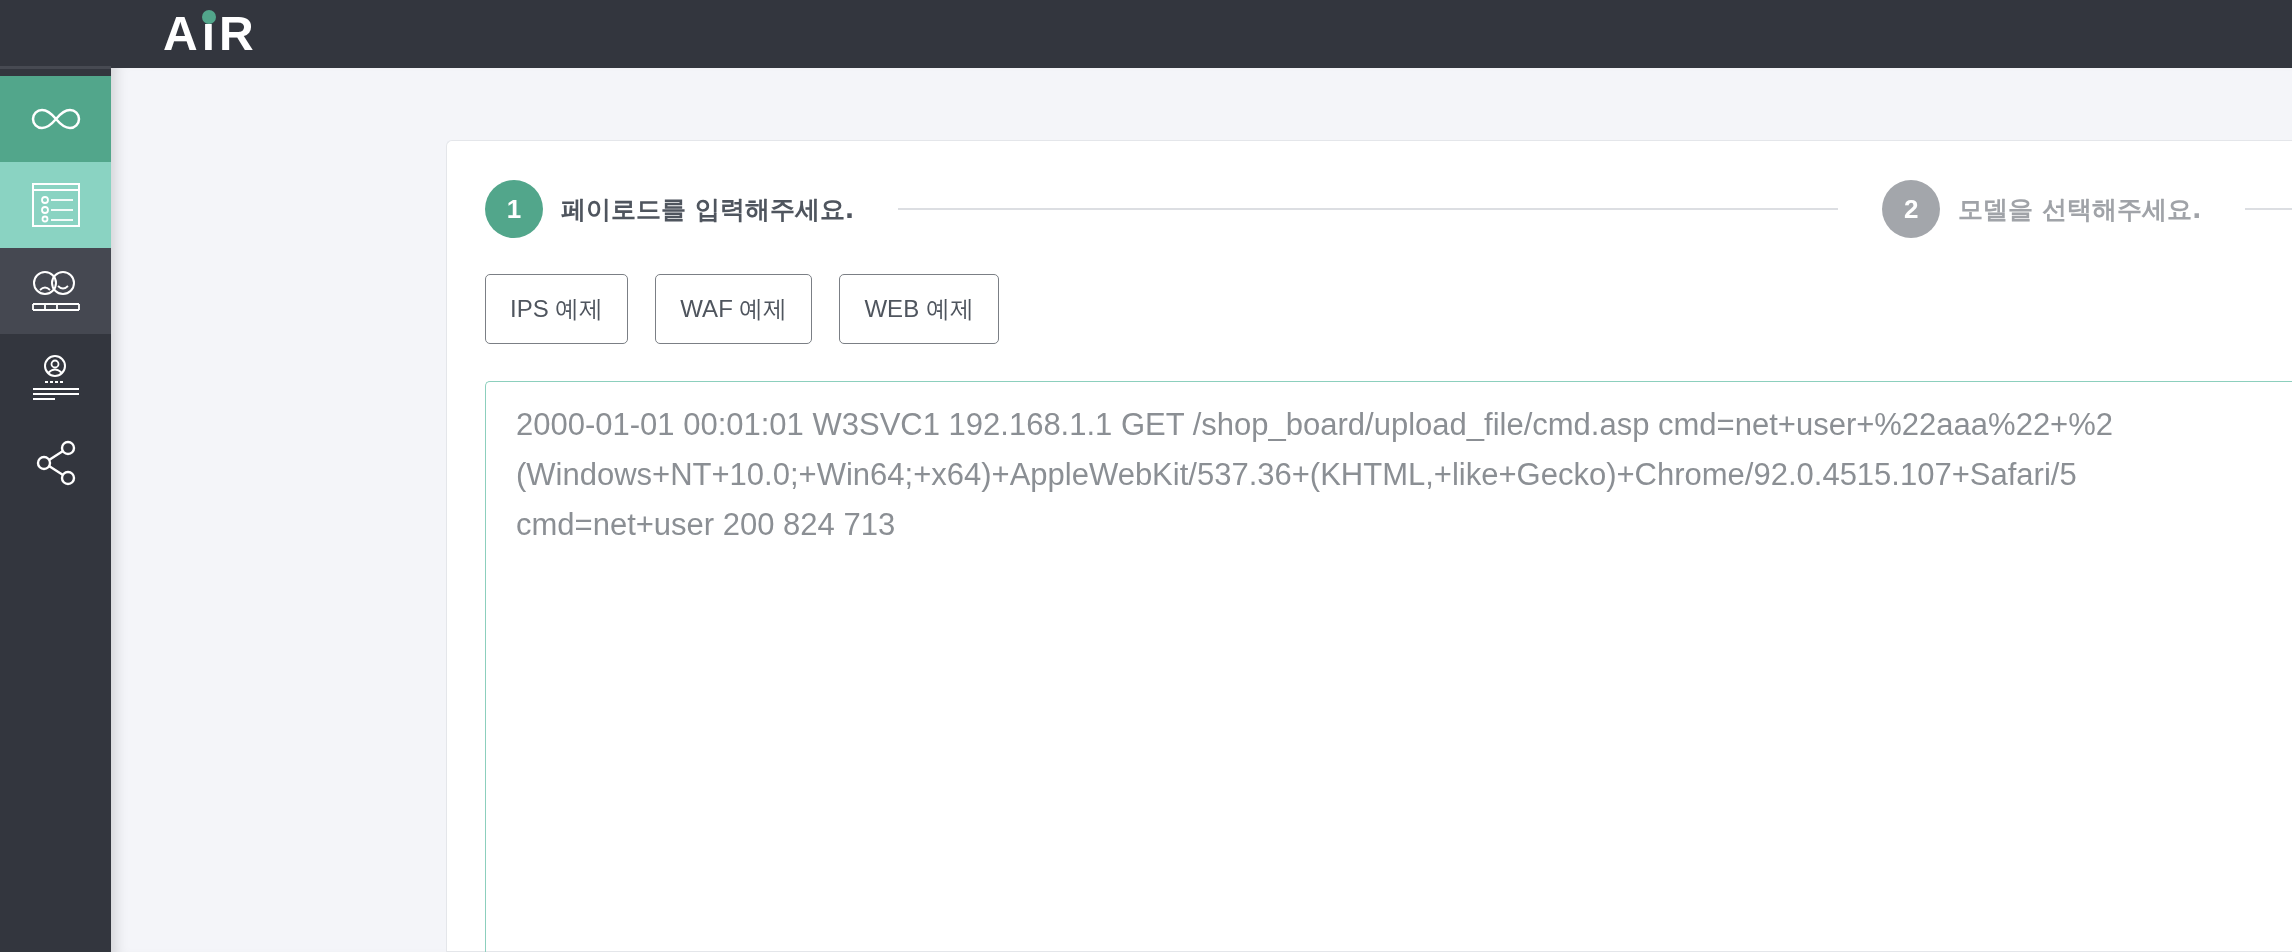 This screenshot has width=2292, height=952. What do you see at coordinates (55, 205) in the screenshot?
I see `window-list-icon` at bounding box center [55, 205].